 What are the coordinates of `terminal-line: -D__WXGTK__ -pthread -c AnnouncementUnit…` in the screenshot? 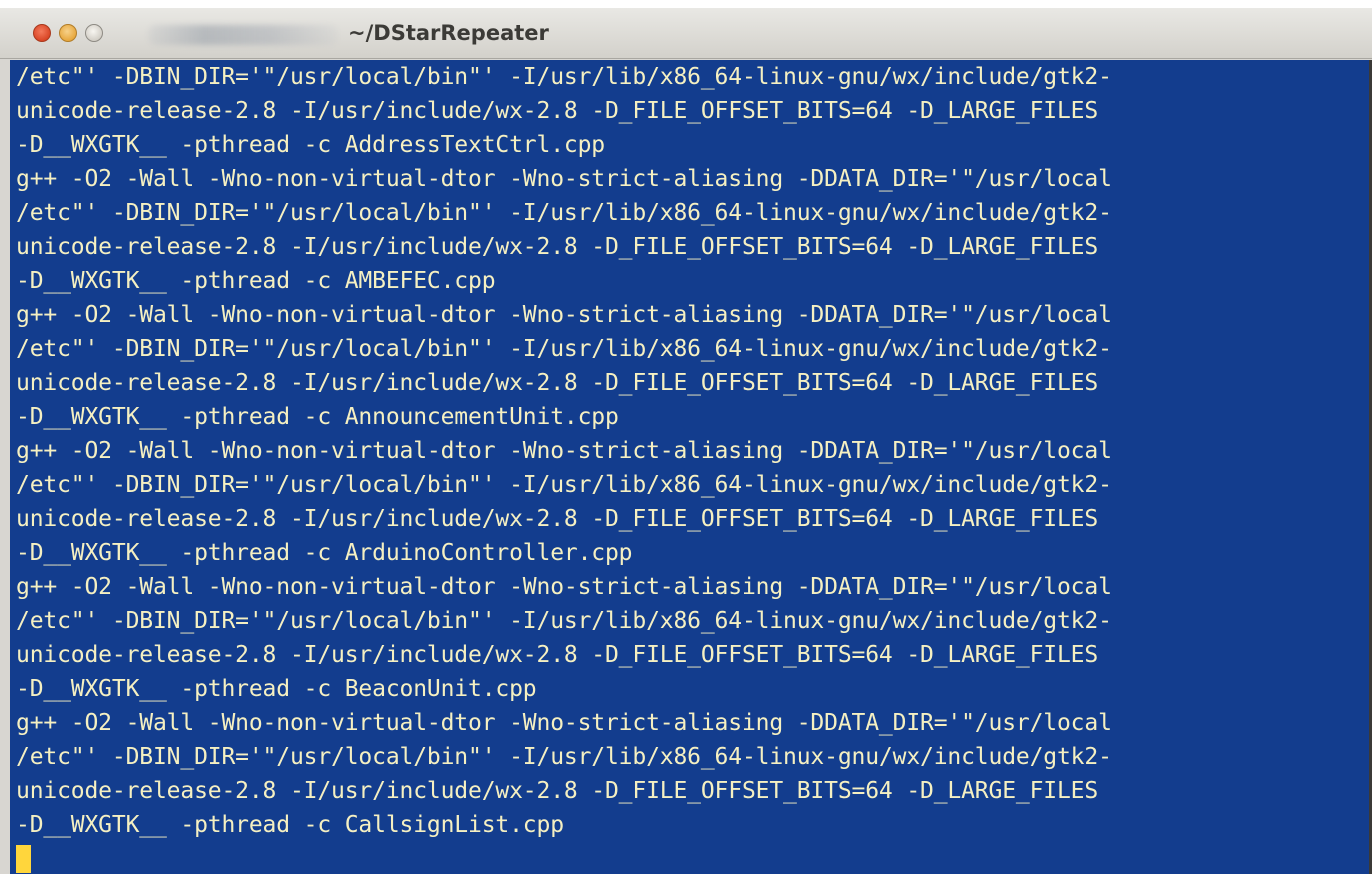 It's located at (317, 417).